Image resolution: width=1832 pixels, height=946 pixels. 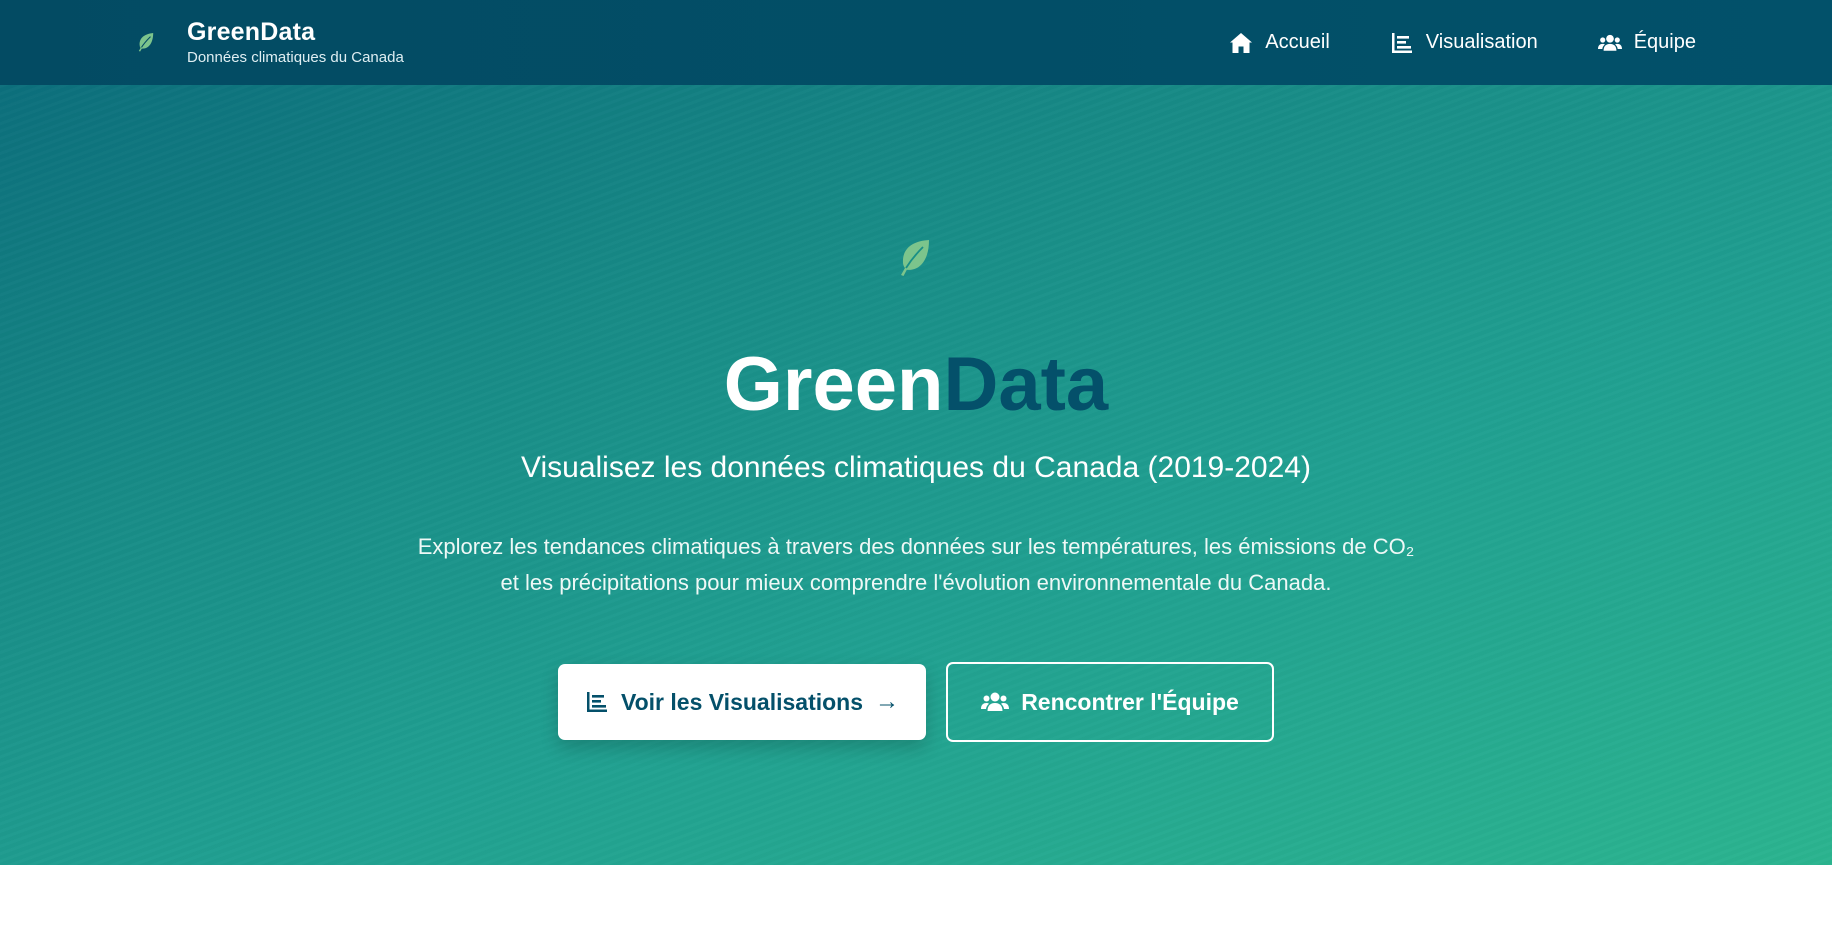 What do you see at coordinates (887, 701) in the screenshot?
I see `arrow-right-icon: →` at bounding box center [887, 701].